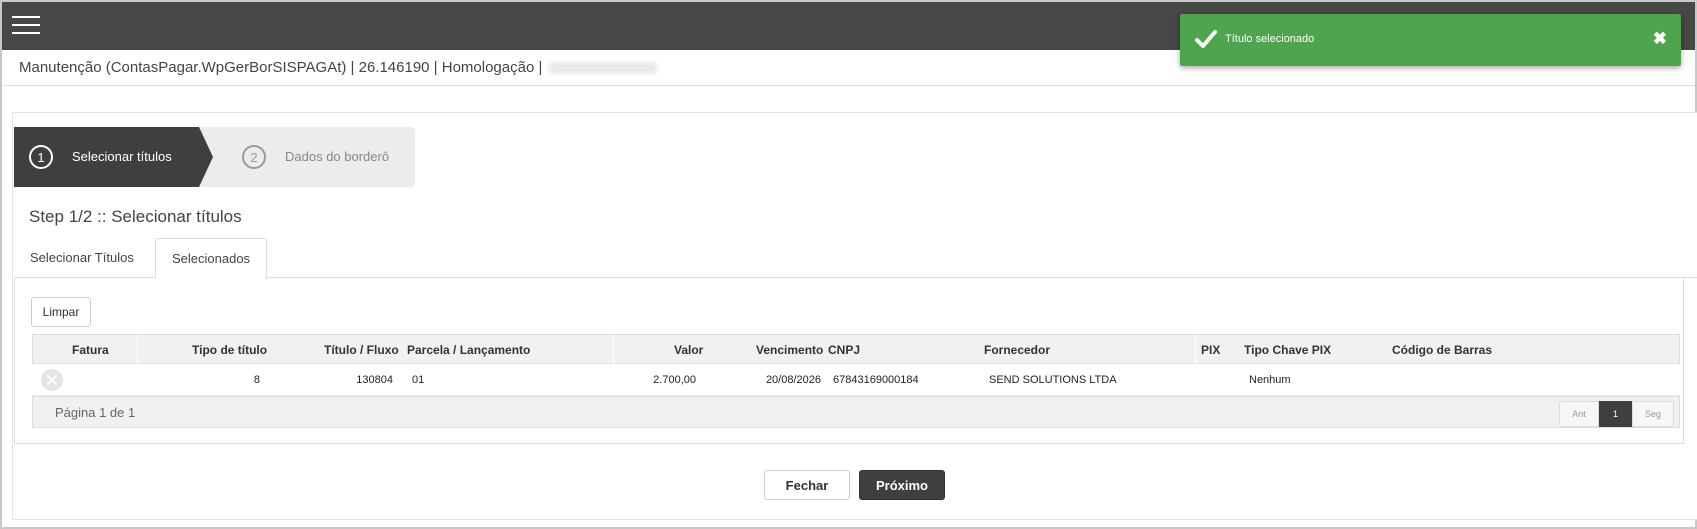 The width and height of the screenshot is (1697, 529). I want to click on success-toast: Título selecionado ✖, so click(1430, 40).